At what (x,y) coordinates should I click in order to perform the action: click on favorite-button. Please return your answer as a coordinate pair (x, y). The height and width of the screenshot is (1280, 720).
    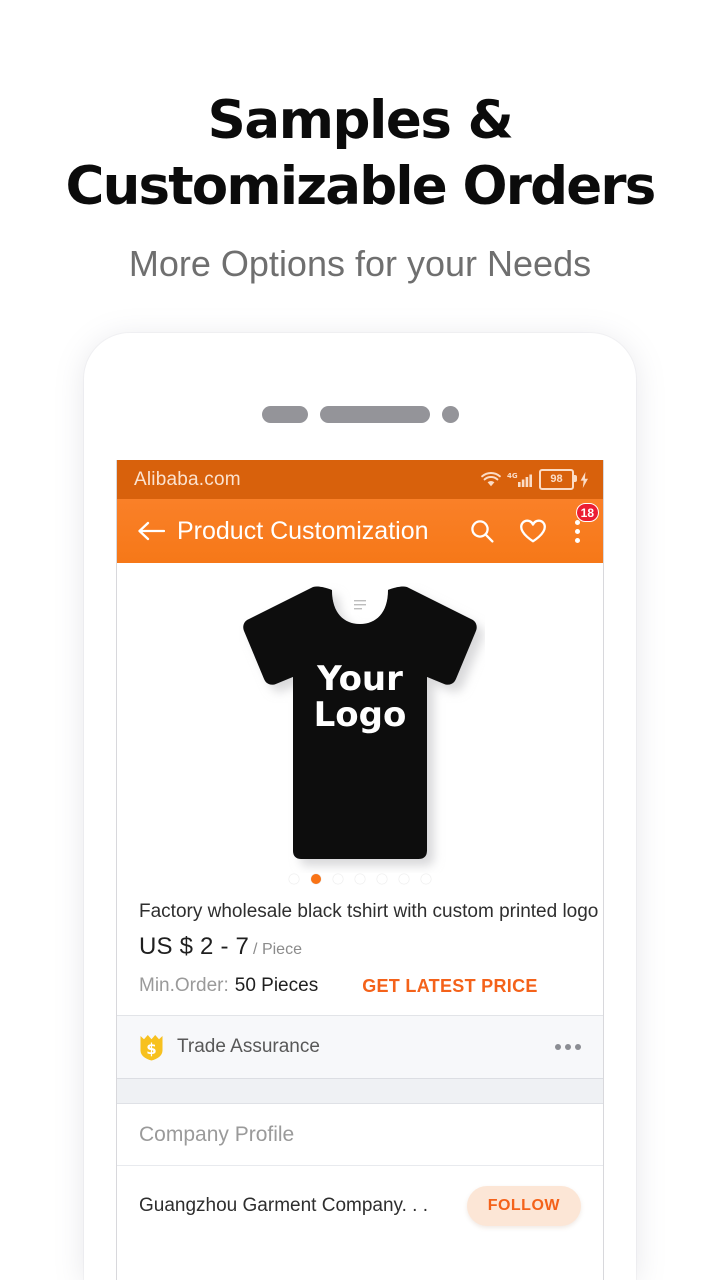
    Looking at the image, I should click on (533, 531).